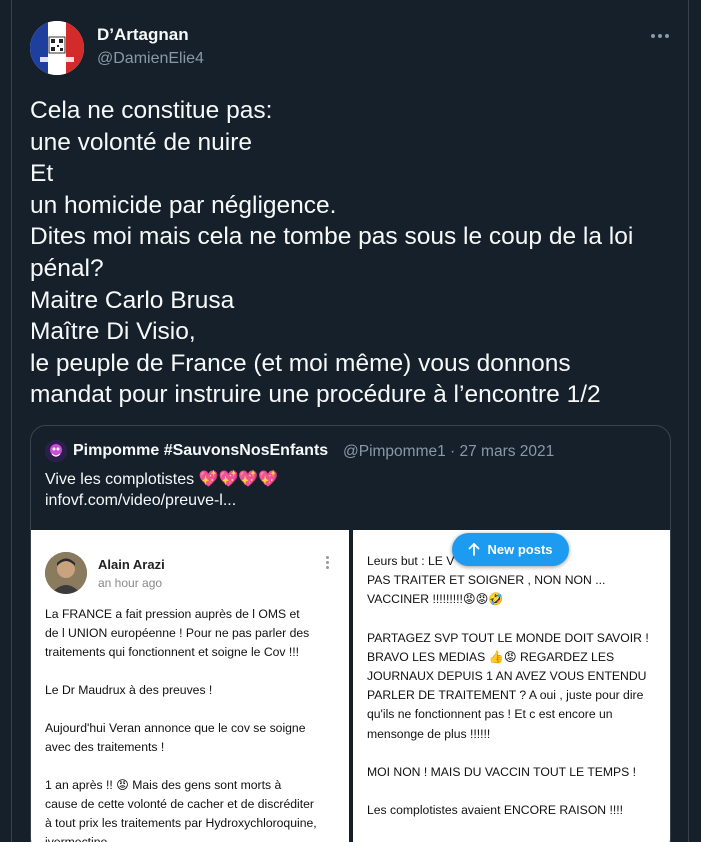 Image resolution: width=701 pixels, height=842 pixels. What do you see at coordinates (151, 110) in the screenshot?
I see `tweet-text-line: Cela ne constitue pas:` at bounding box center [151, 110].